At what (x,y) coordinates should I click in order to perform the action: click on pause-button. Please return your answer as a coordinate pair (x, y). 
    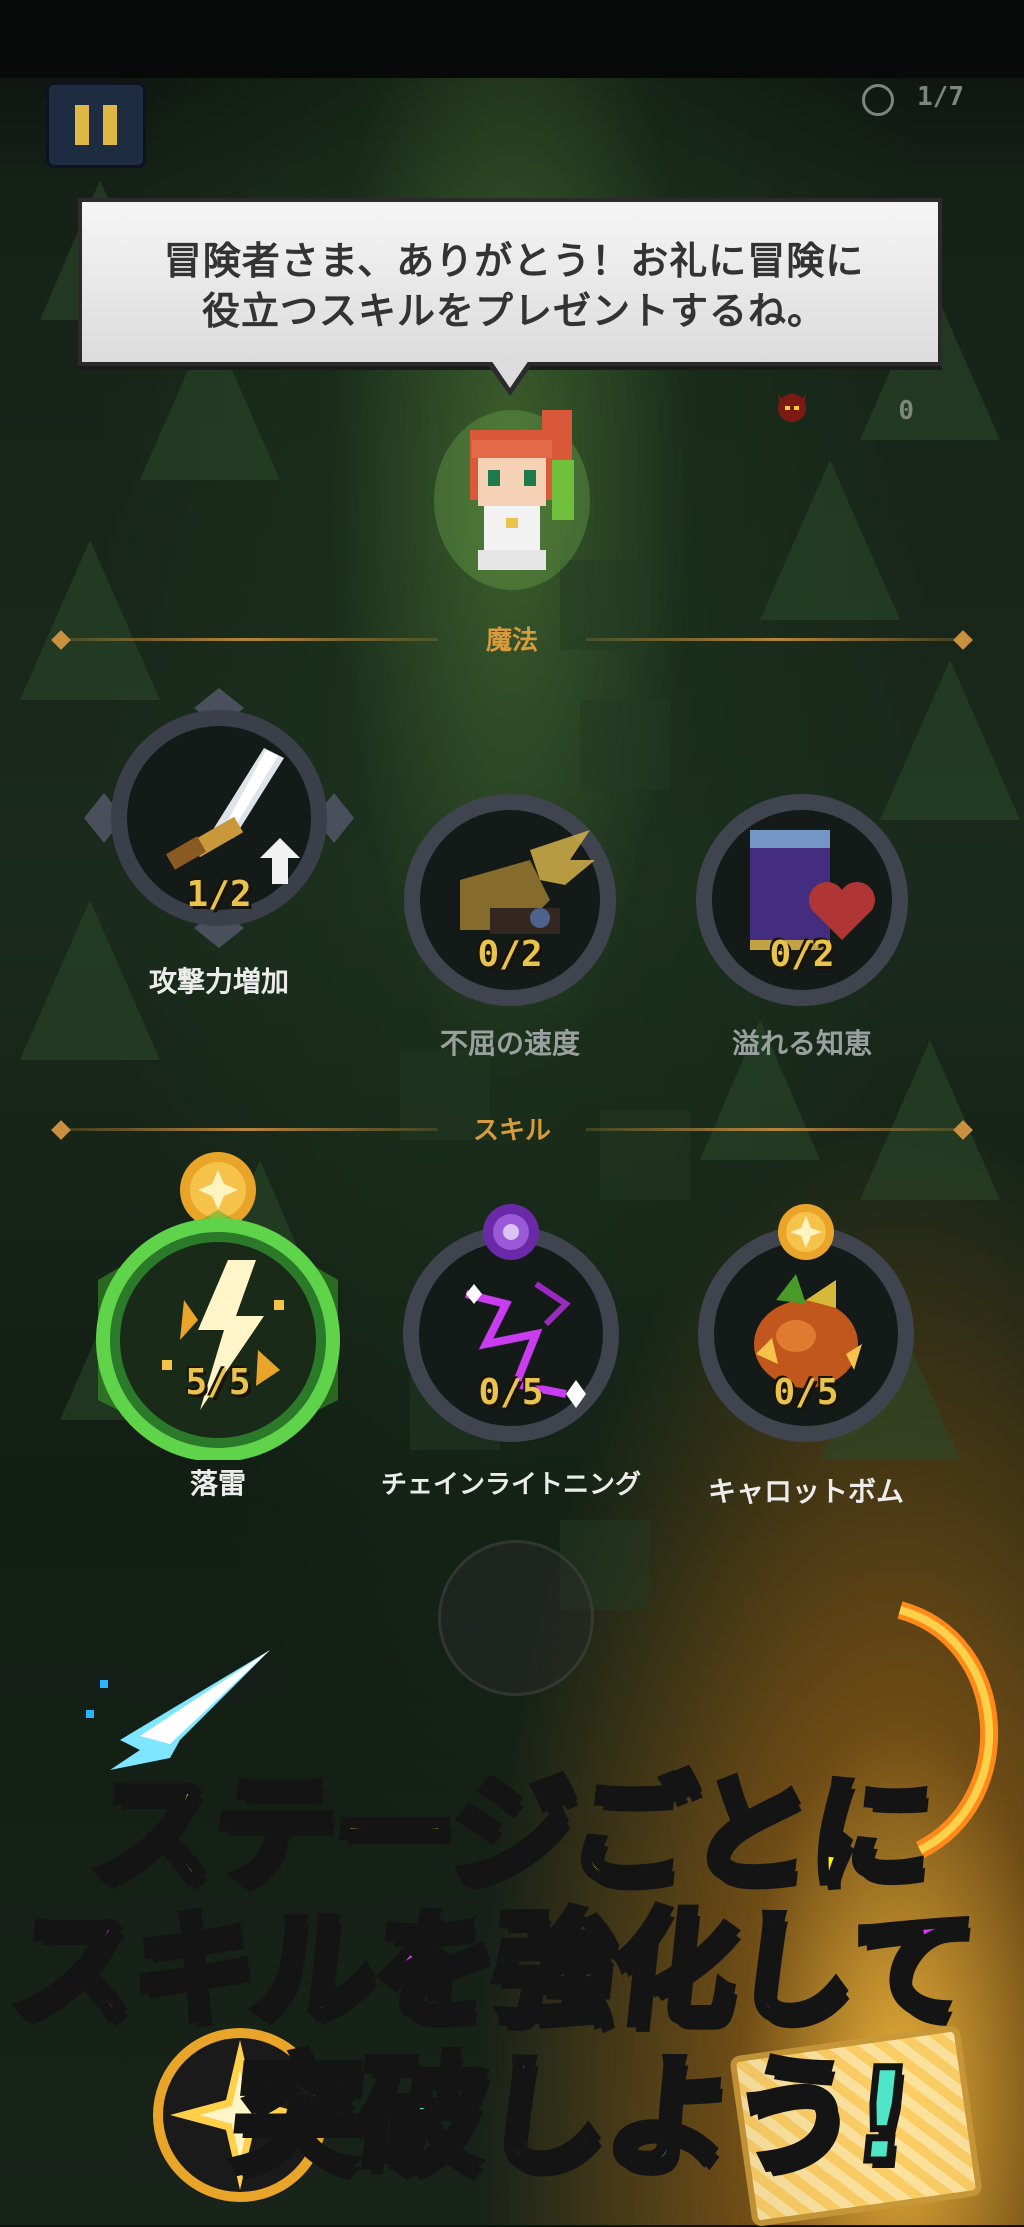
    Looking at the image, I should click on (96, 125).